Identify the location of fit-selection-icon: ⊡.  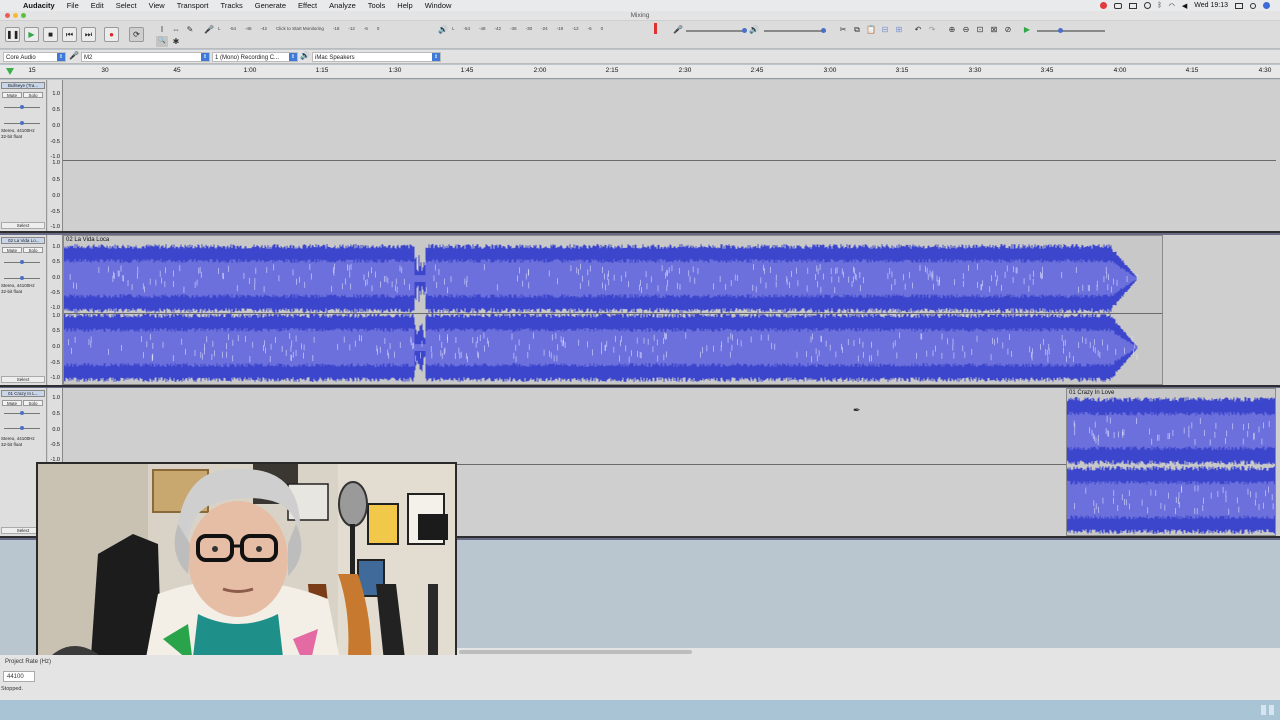
(980, 29).